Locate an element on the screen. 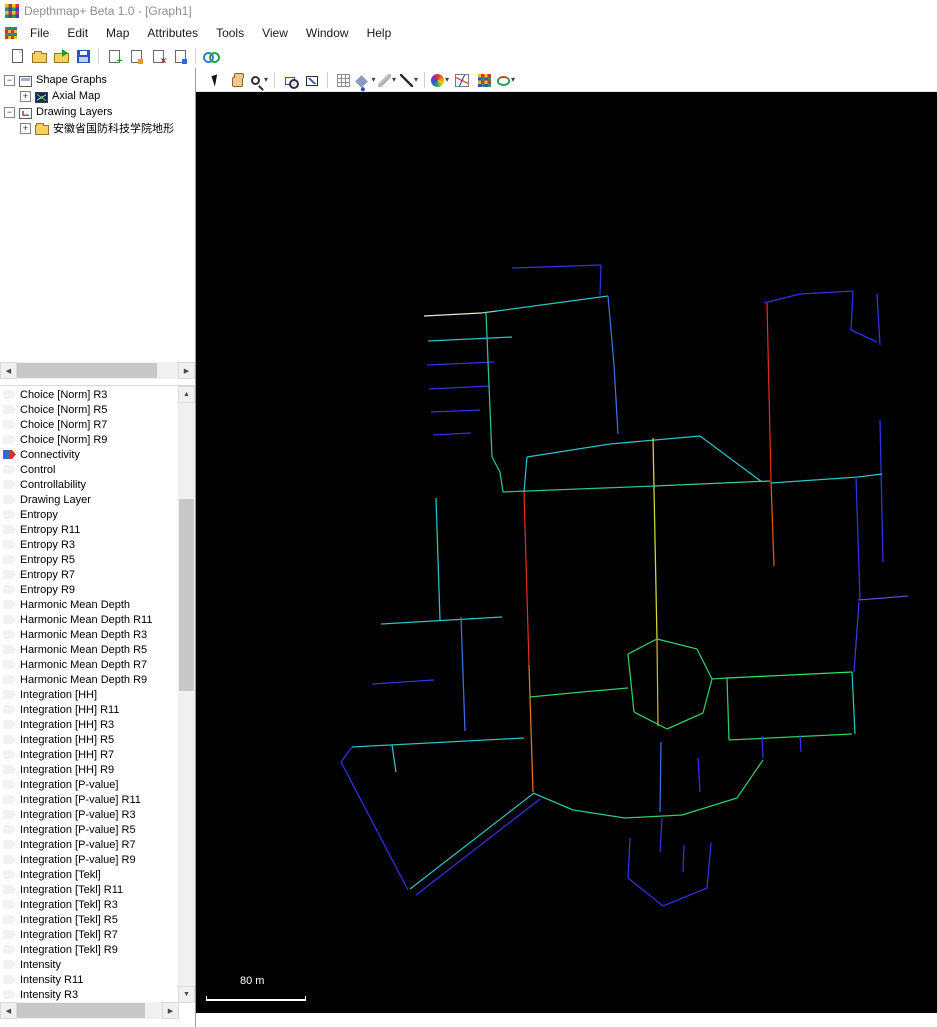 The image size is (937, 1027). save-button is located at coordinates (83, 56).